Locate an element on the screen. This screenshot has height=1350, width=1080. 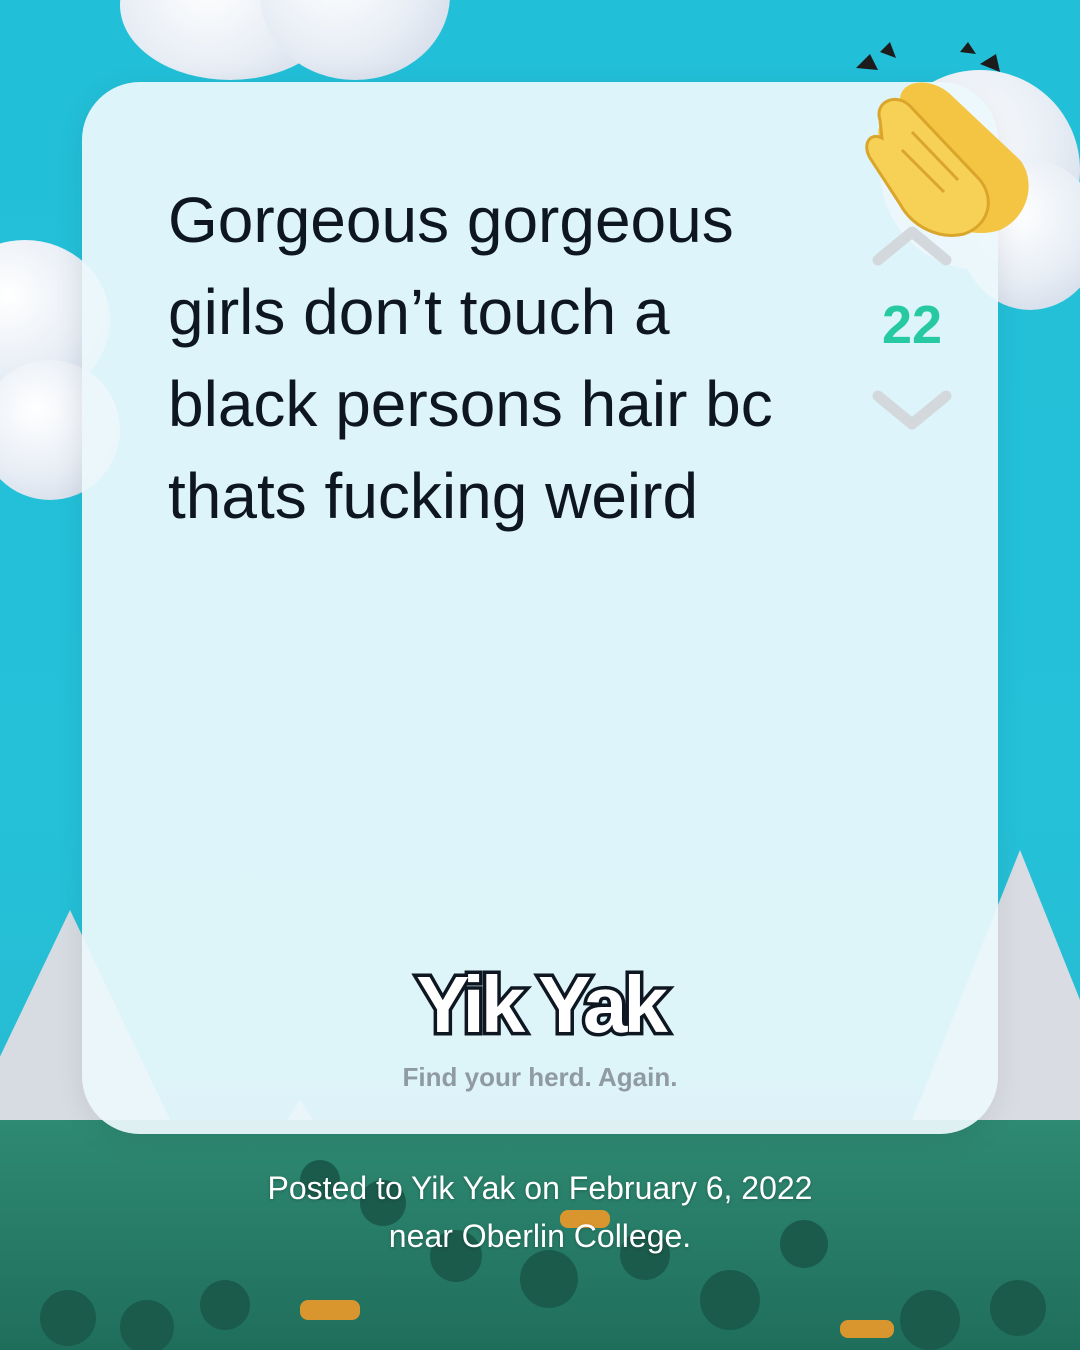
tagline: Find your herd. Again. is located at coordinates (540, 1077).